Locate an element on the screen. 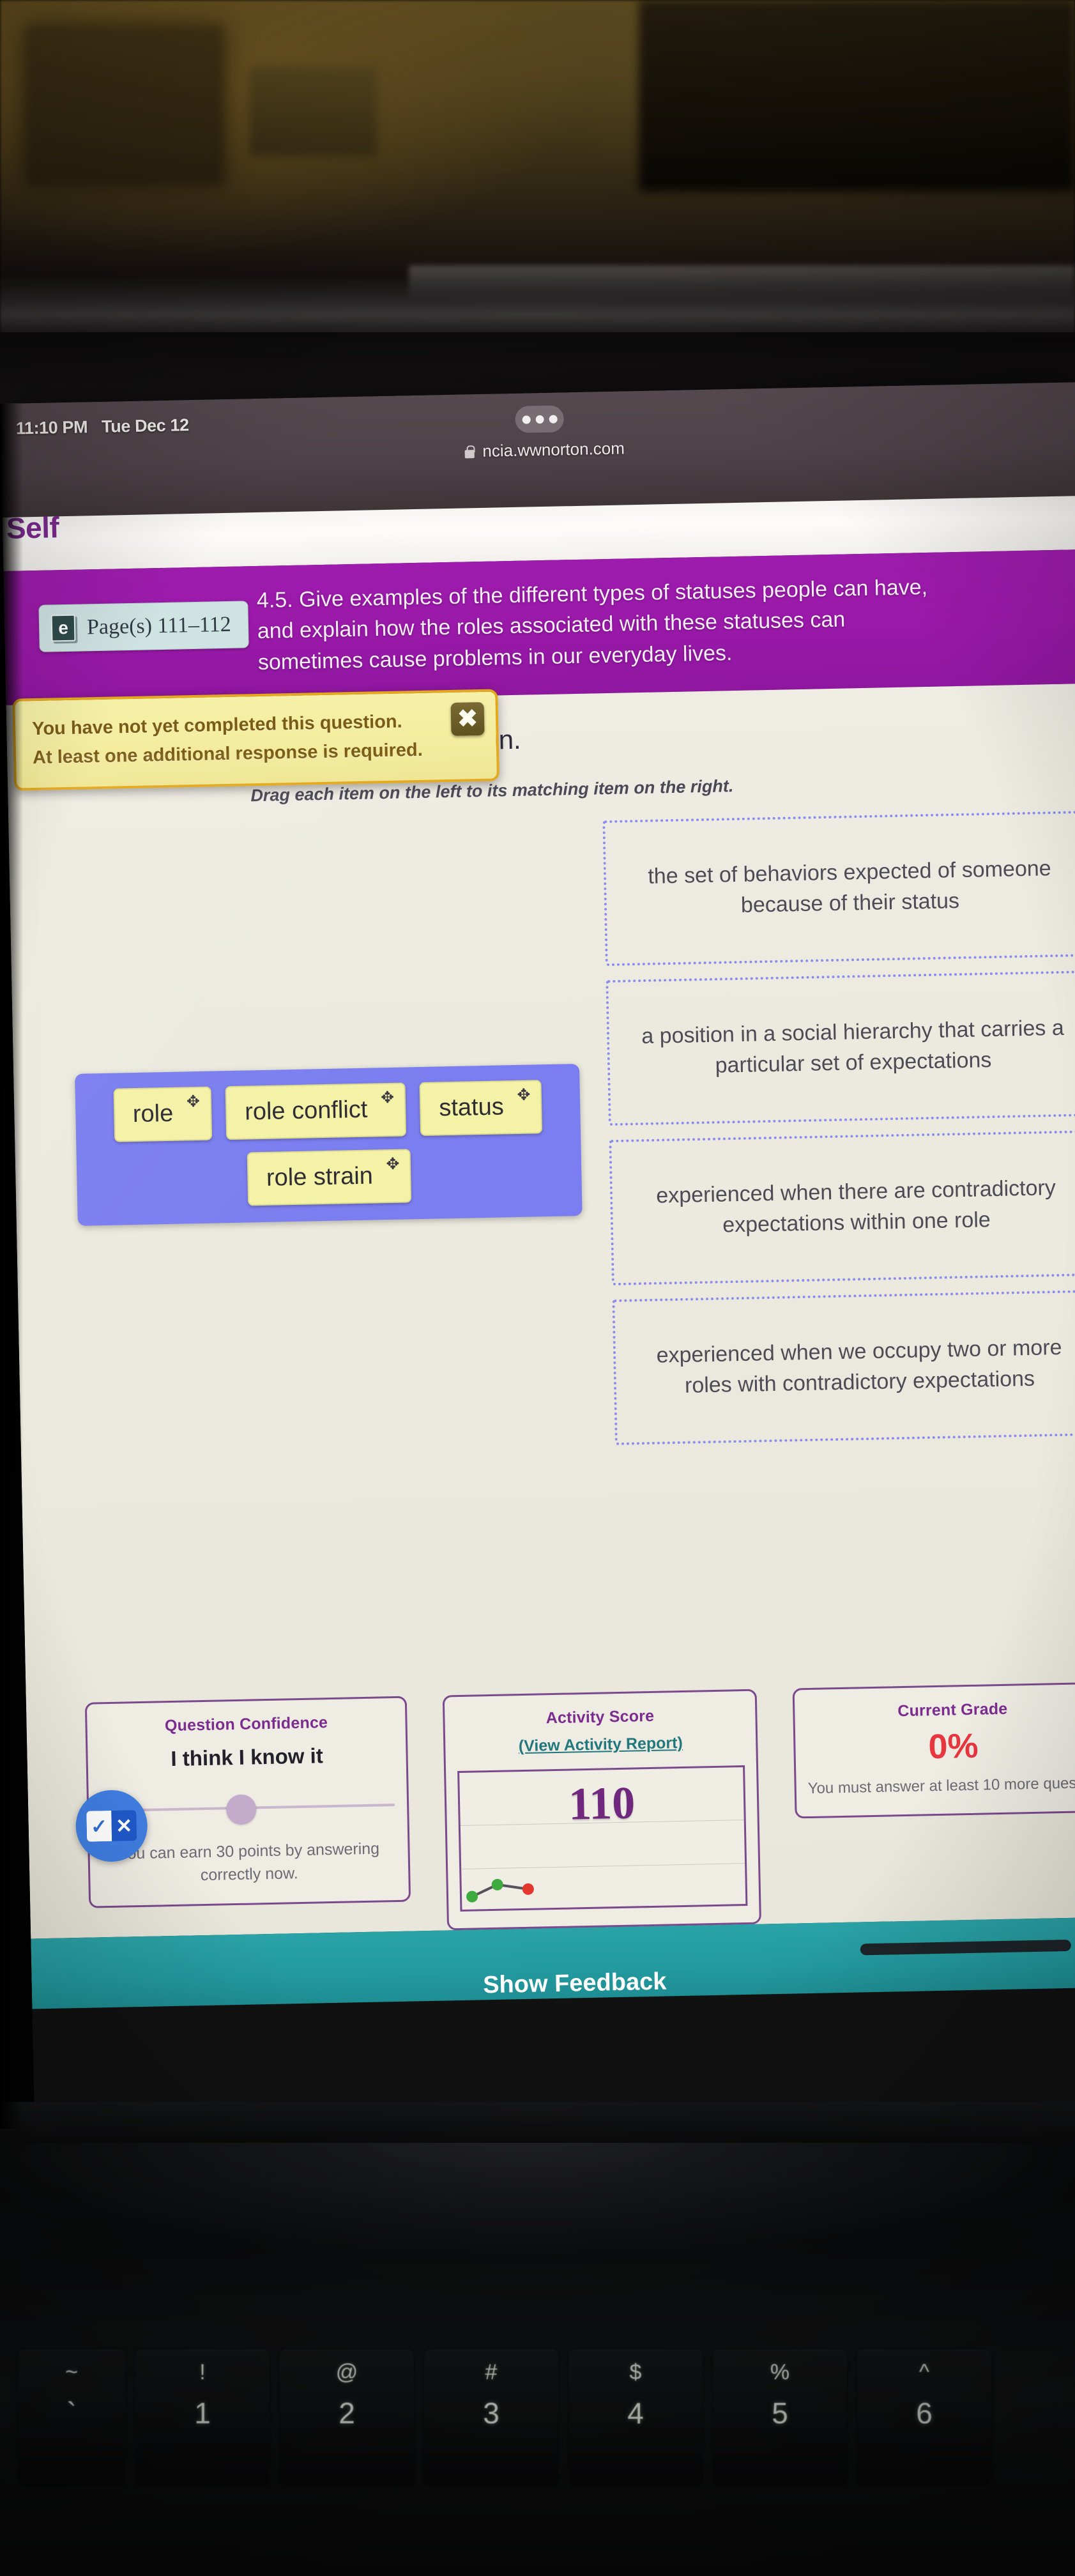  draggable-term-role-strain: role strain ✥ is located at coordinates (329, 1177).